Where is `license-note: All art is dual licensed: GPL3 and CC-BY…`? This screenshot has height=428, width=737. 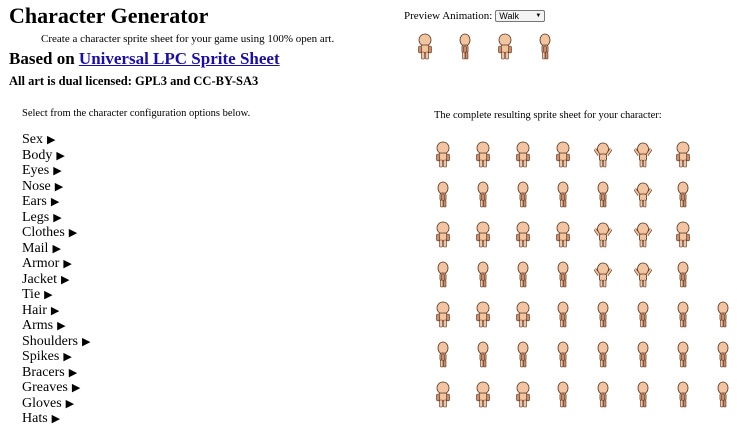 license-note: All art is dual licensed: GPL3 and CC-BY… is located at coordinates (134, 81).